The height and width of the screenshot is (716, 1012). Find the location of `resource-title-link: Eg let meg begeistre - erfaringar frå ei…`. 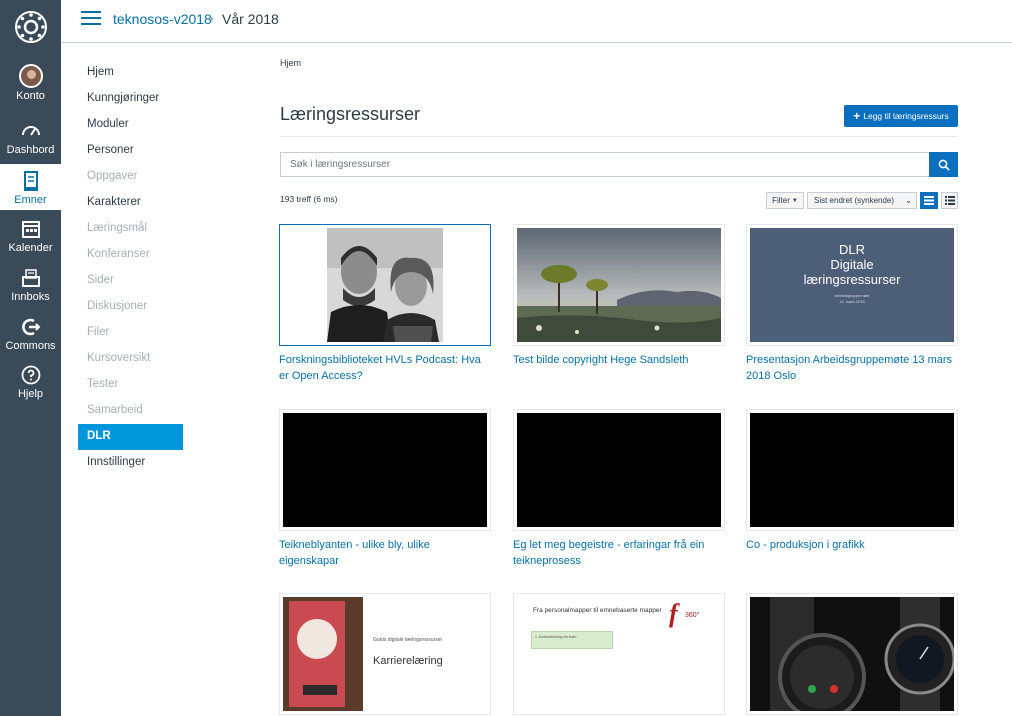

resource-title-link: Eg let meg begeistre - erfaringar frå ei… is located at coordinates (619, 553).